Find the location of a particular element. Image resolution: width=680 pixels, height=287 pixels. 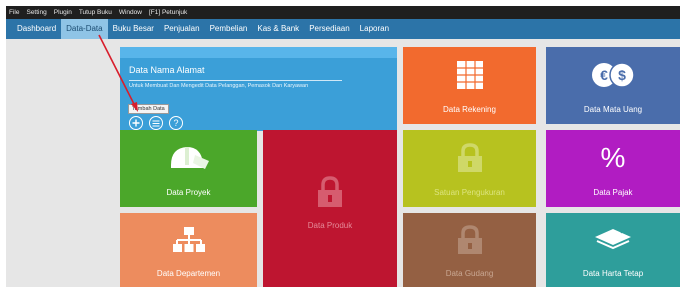

help-button: ? is located at coordinates (176, 123).